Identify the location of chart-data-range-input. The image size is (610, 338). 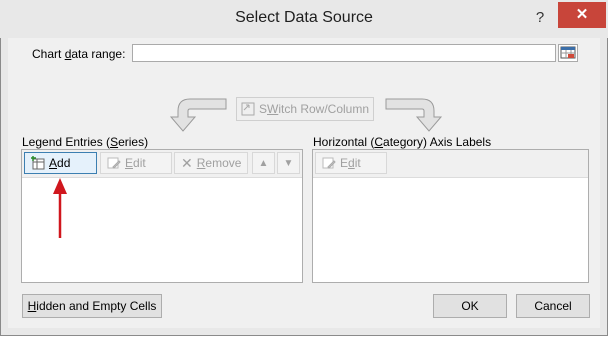
(344, 53).